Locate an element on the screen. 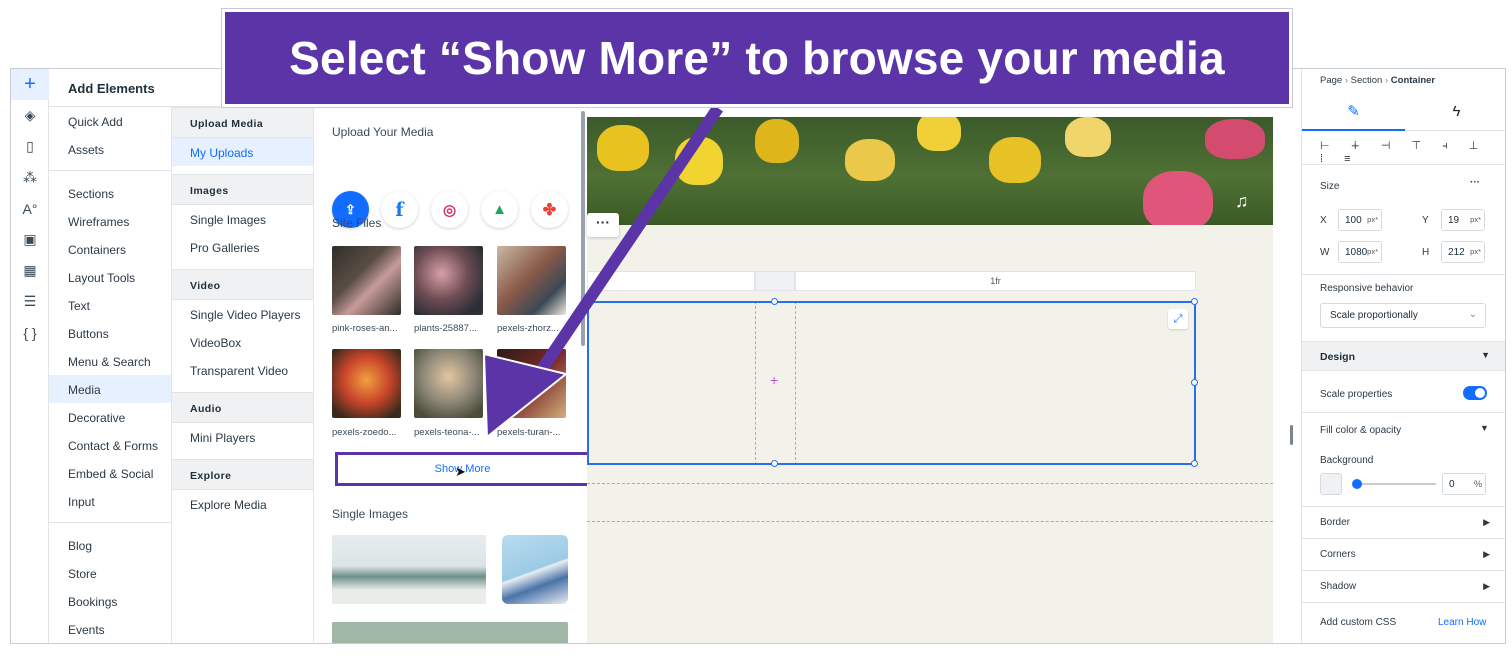 This screenshot has height=656, width=1512. instruction-banner: Select “Show More” to browse your media is located at coordinates (757, 58).